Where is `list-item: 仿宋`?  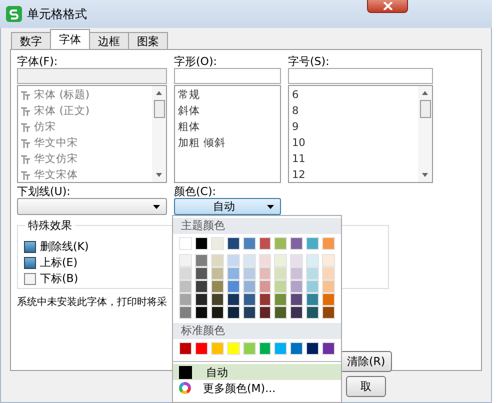
list-item: 仿宋 is located at coordinates (85, 127).